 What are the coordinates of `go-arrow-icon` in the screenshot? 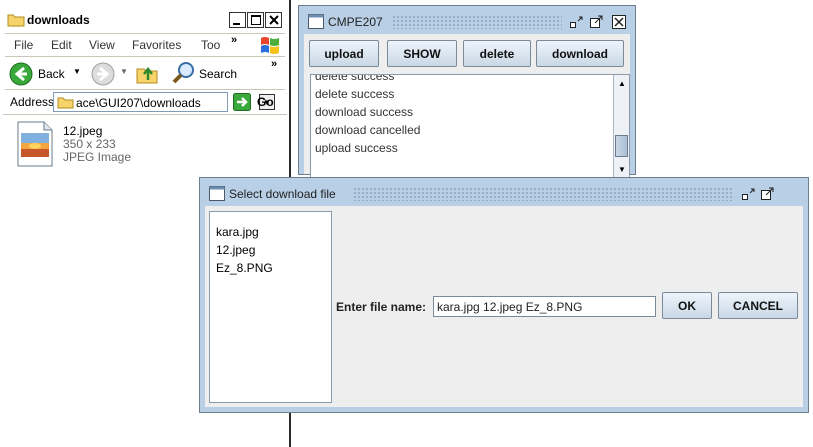 It's located at (242, 103).